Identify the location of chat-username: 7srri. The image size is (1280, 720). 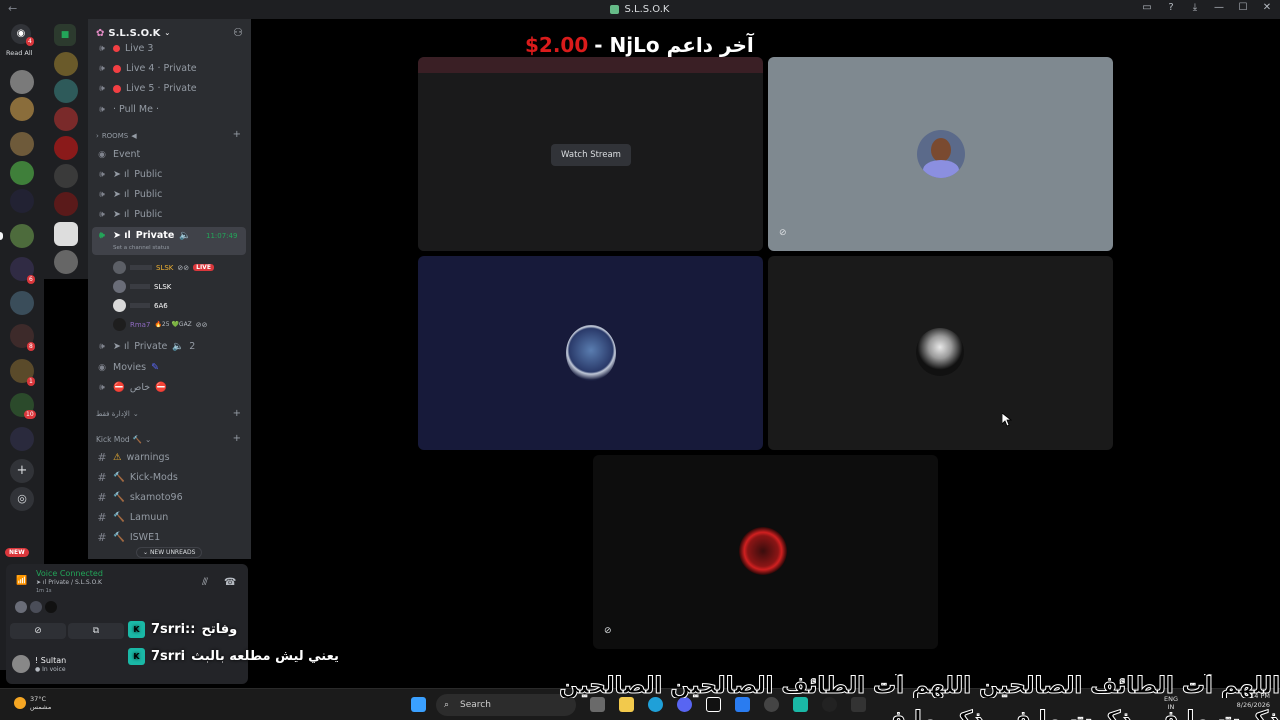
(168, 656).